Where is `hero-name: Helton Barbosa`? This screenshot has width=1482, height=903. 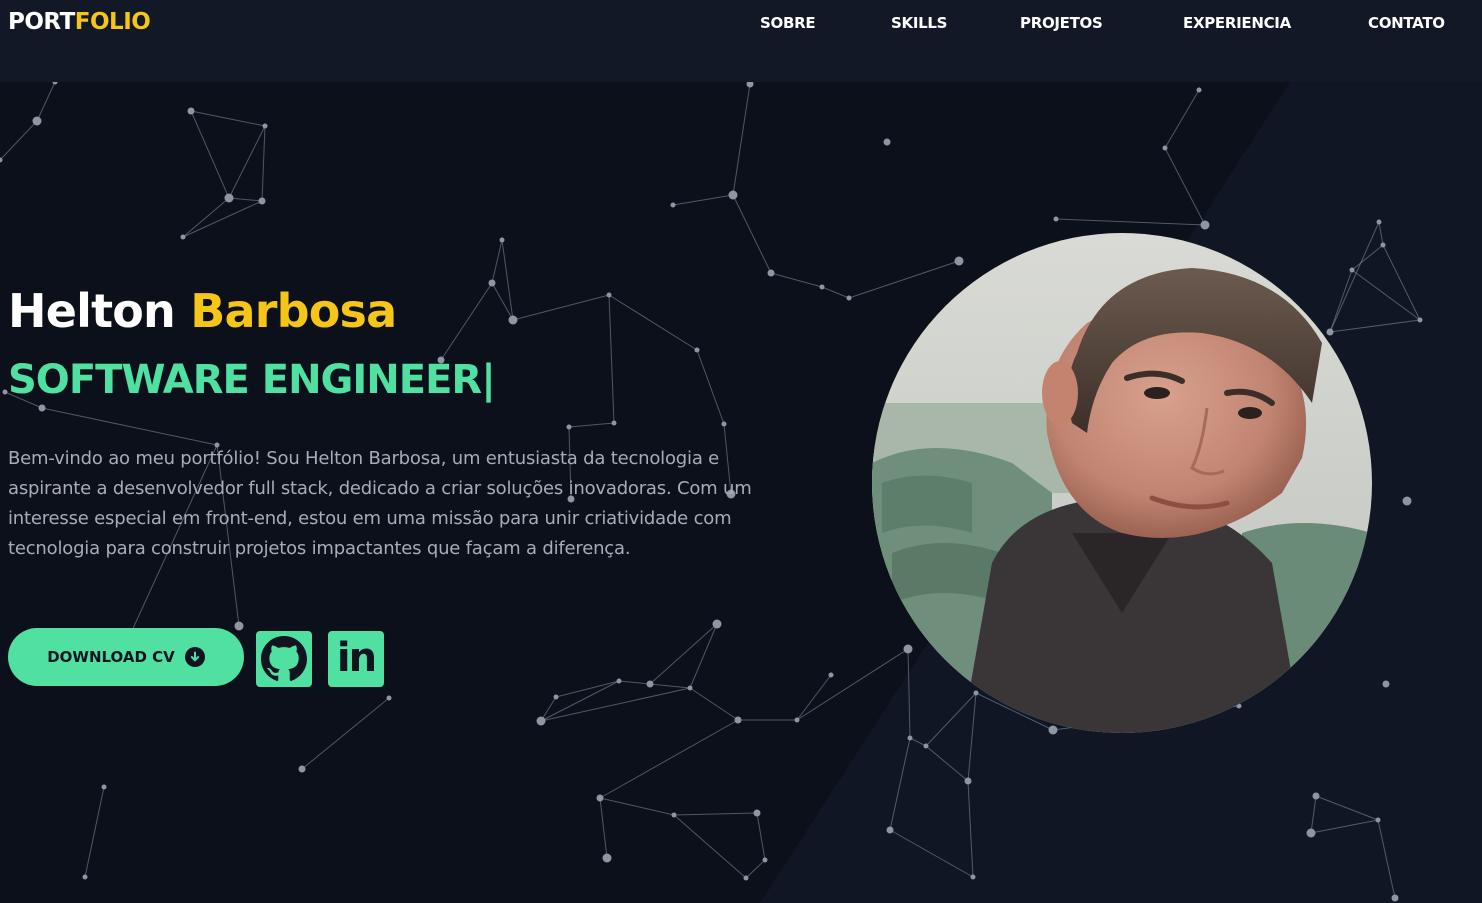 hero-name: Helton Barbosa is located at coordinates (202, 311).